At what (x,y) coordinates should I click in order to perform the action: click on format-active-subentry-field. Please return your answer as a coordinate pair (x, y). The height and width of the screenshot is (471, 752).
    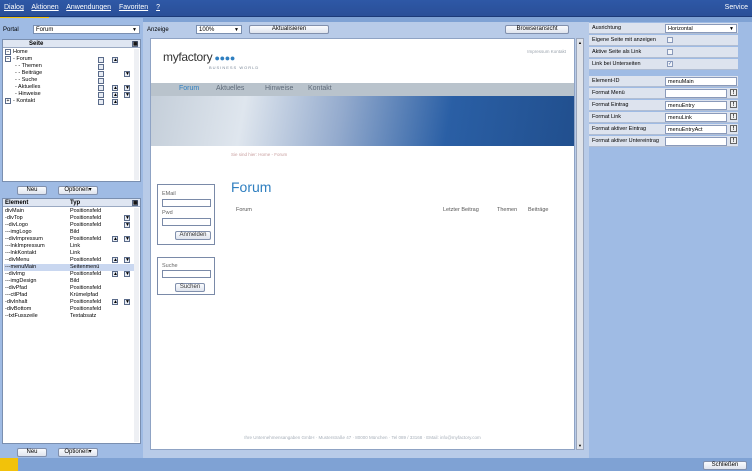
    Looking at the image, I should click on (696, 141).